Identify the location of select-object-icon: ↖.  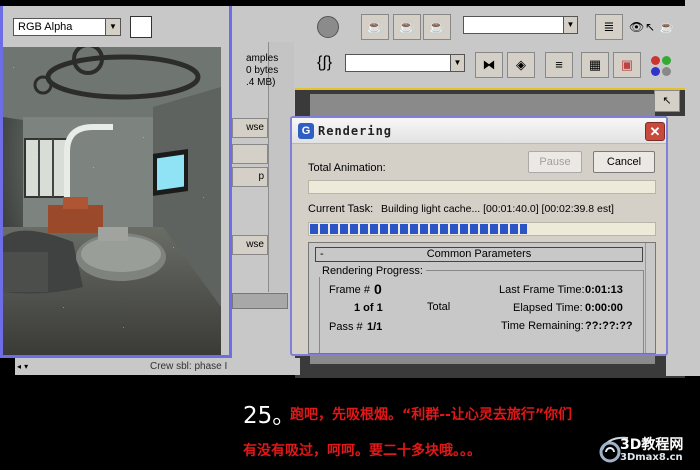
(667, 101).